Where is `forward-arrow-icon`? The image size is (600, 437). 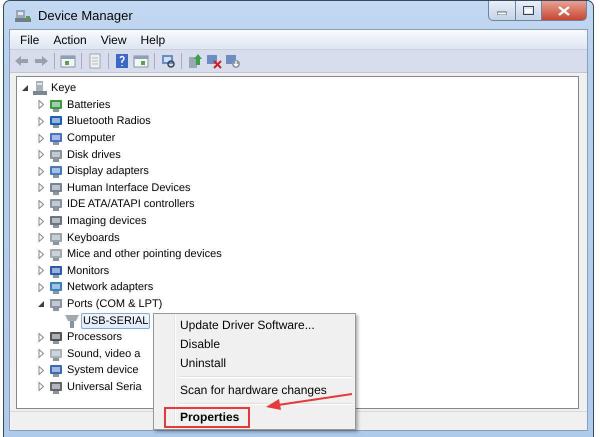
forward-arrow-icon is located at coordinates (41, 61).